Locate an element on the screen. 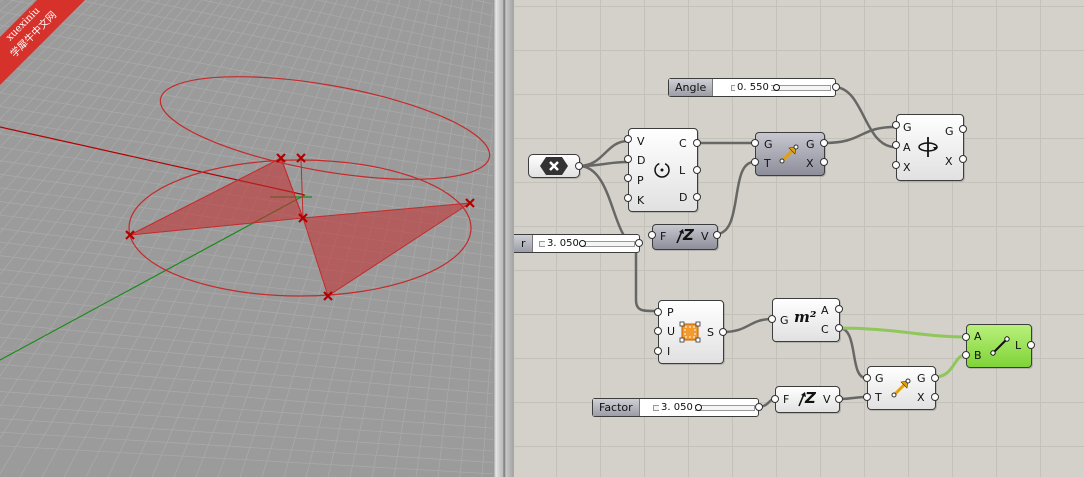 The width and height of the screenshot is (1084, 477). surface-port-u is located at coordinates (658, 331).